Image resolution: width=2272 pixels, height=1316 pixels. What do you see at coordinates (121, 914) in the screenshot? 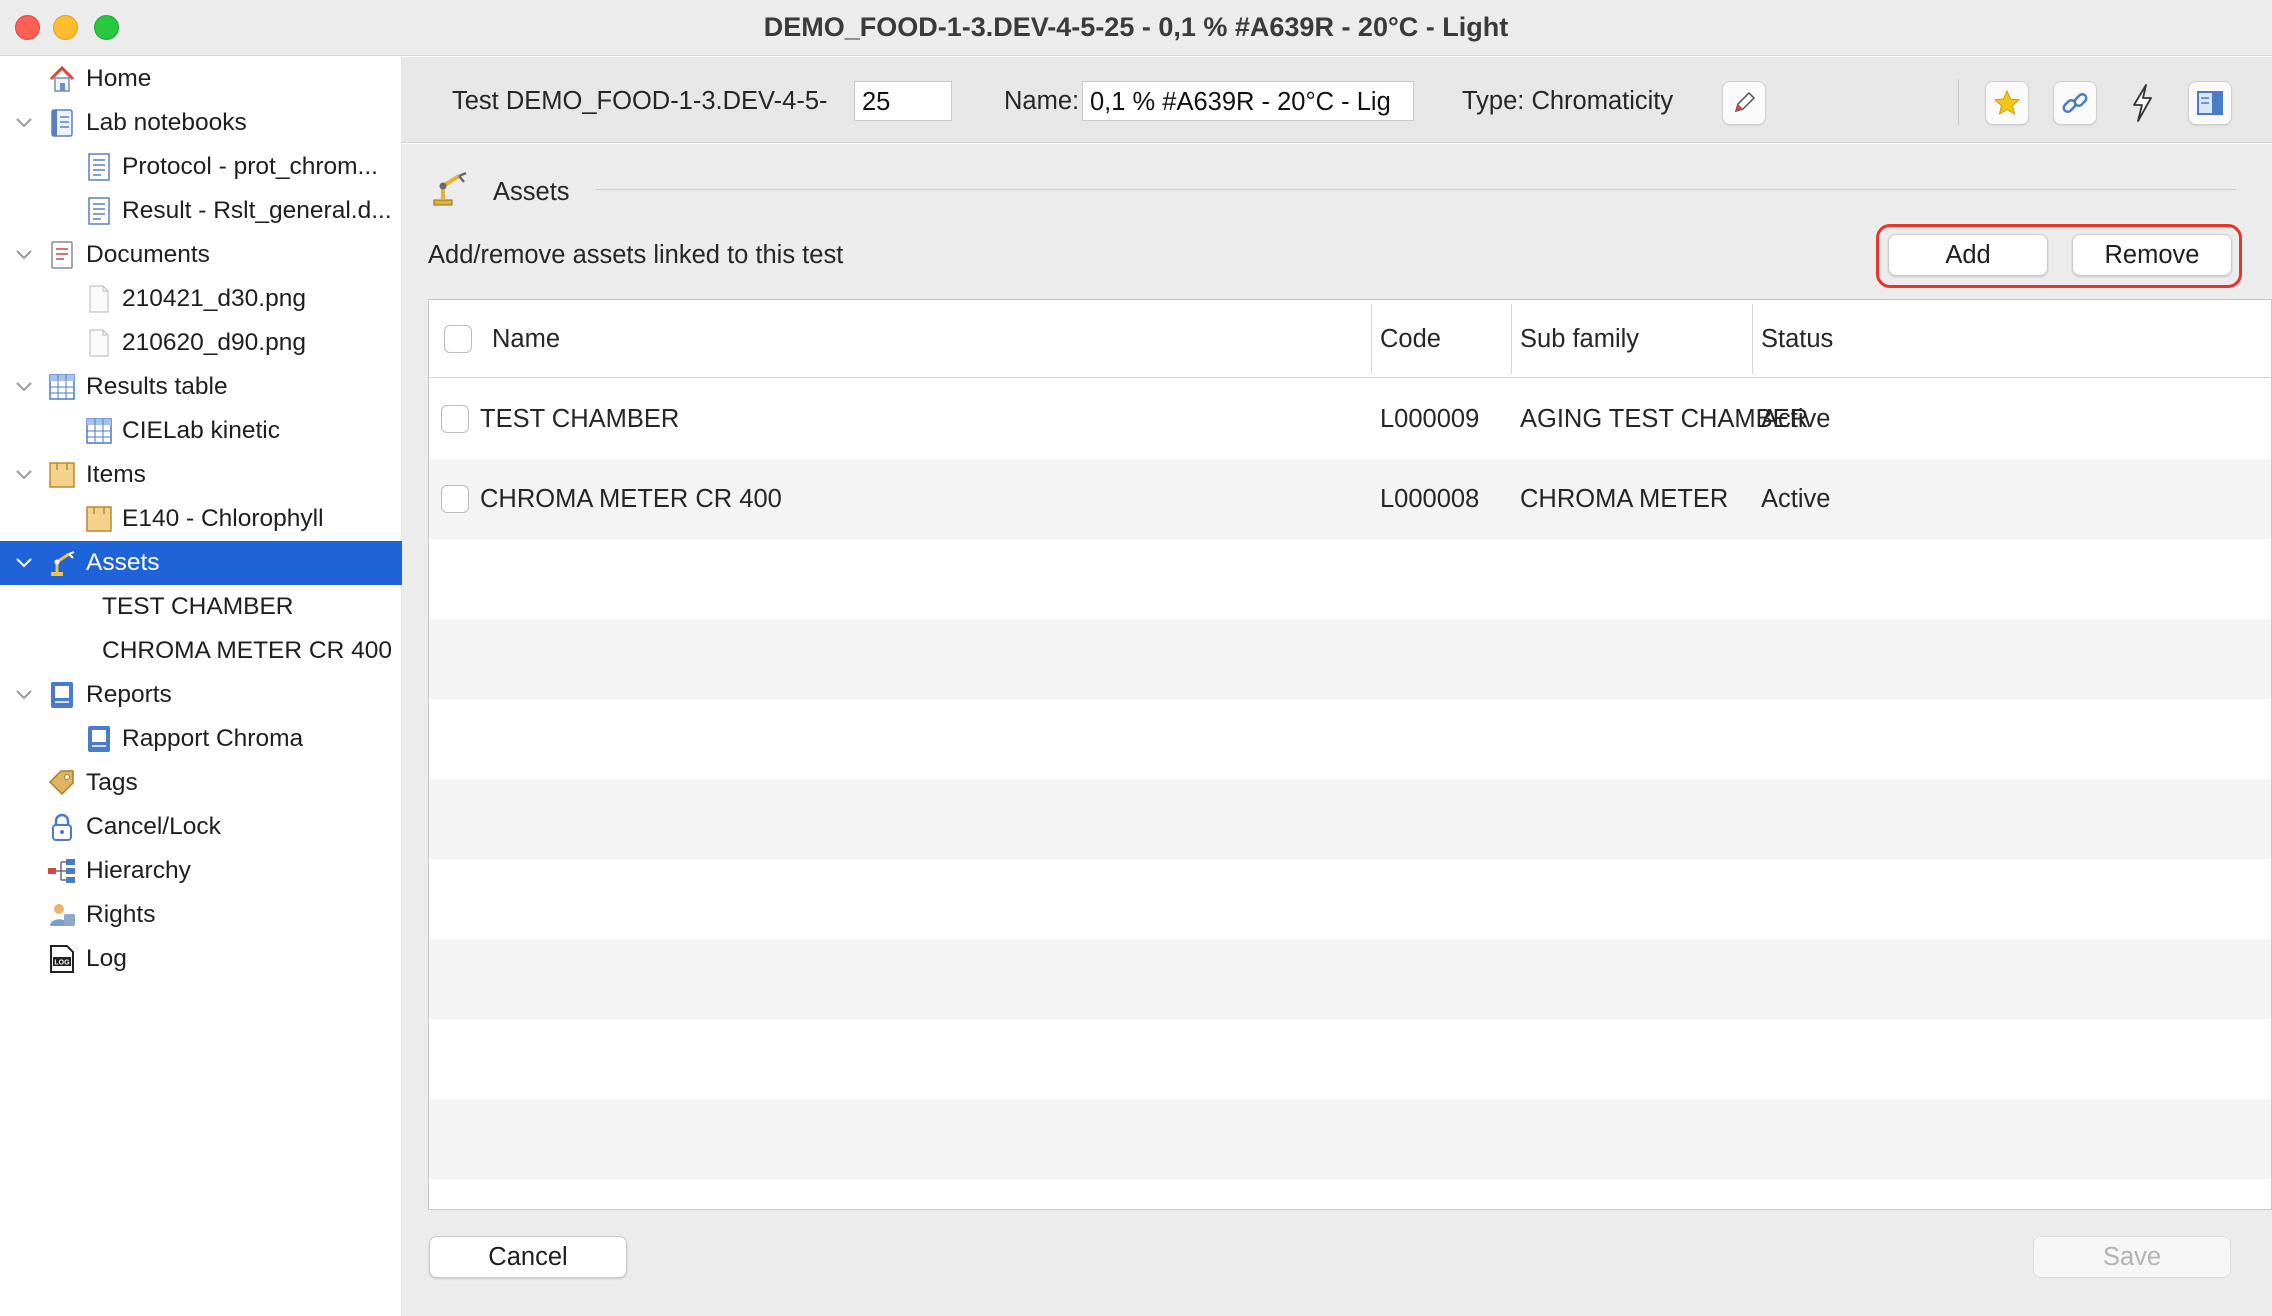
I see `sidebar-item-label: Rights` at bounding box center [121, 914].